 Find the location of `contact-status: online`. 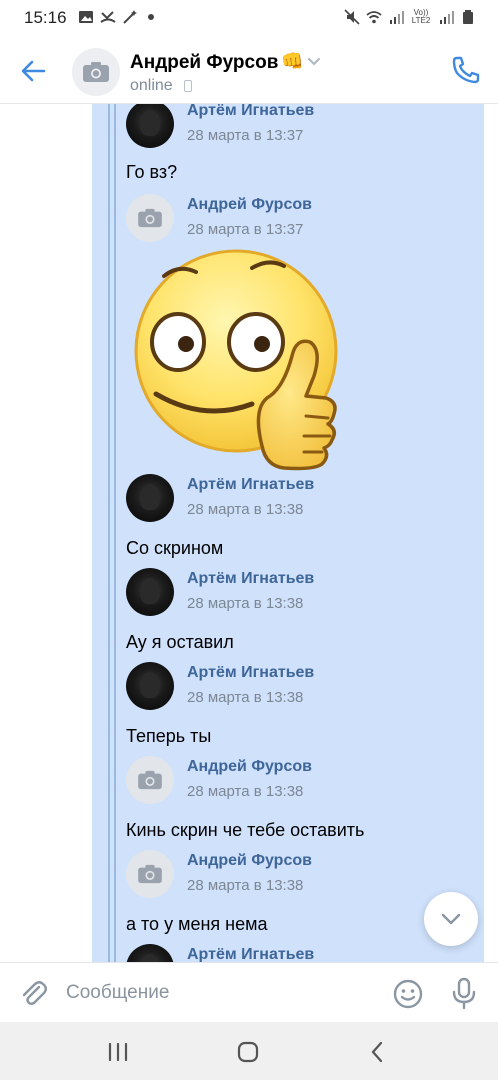

contact-status: online is located at coordinates (151, 85).